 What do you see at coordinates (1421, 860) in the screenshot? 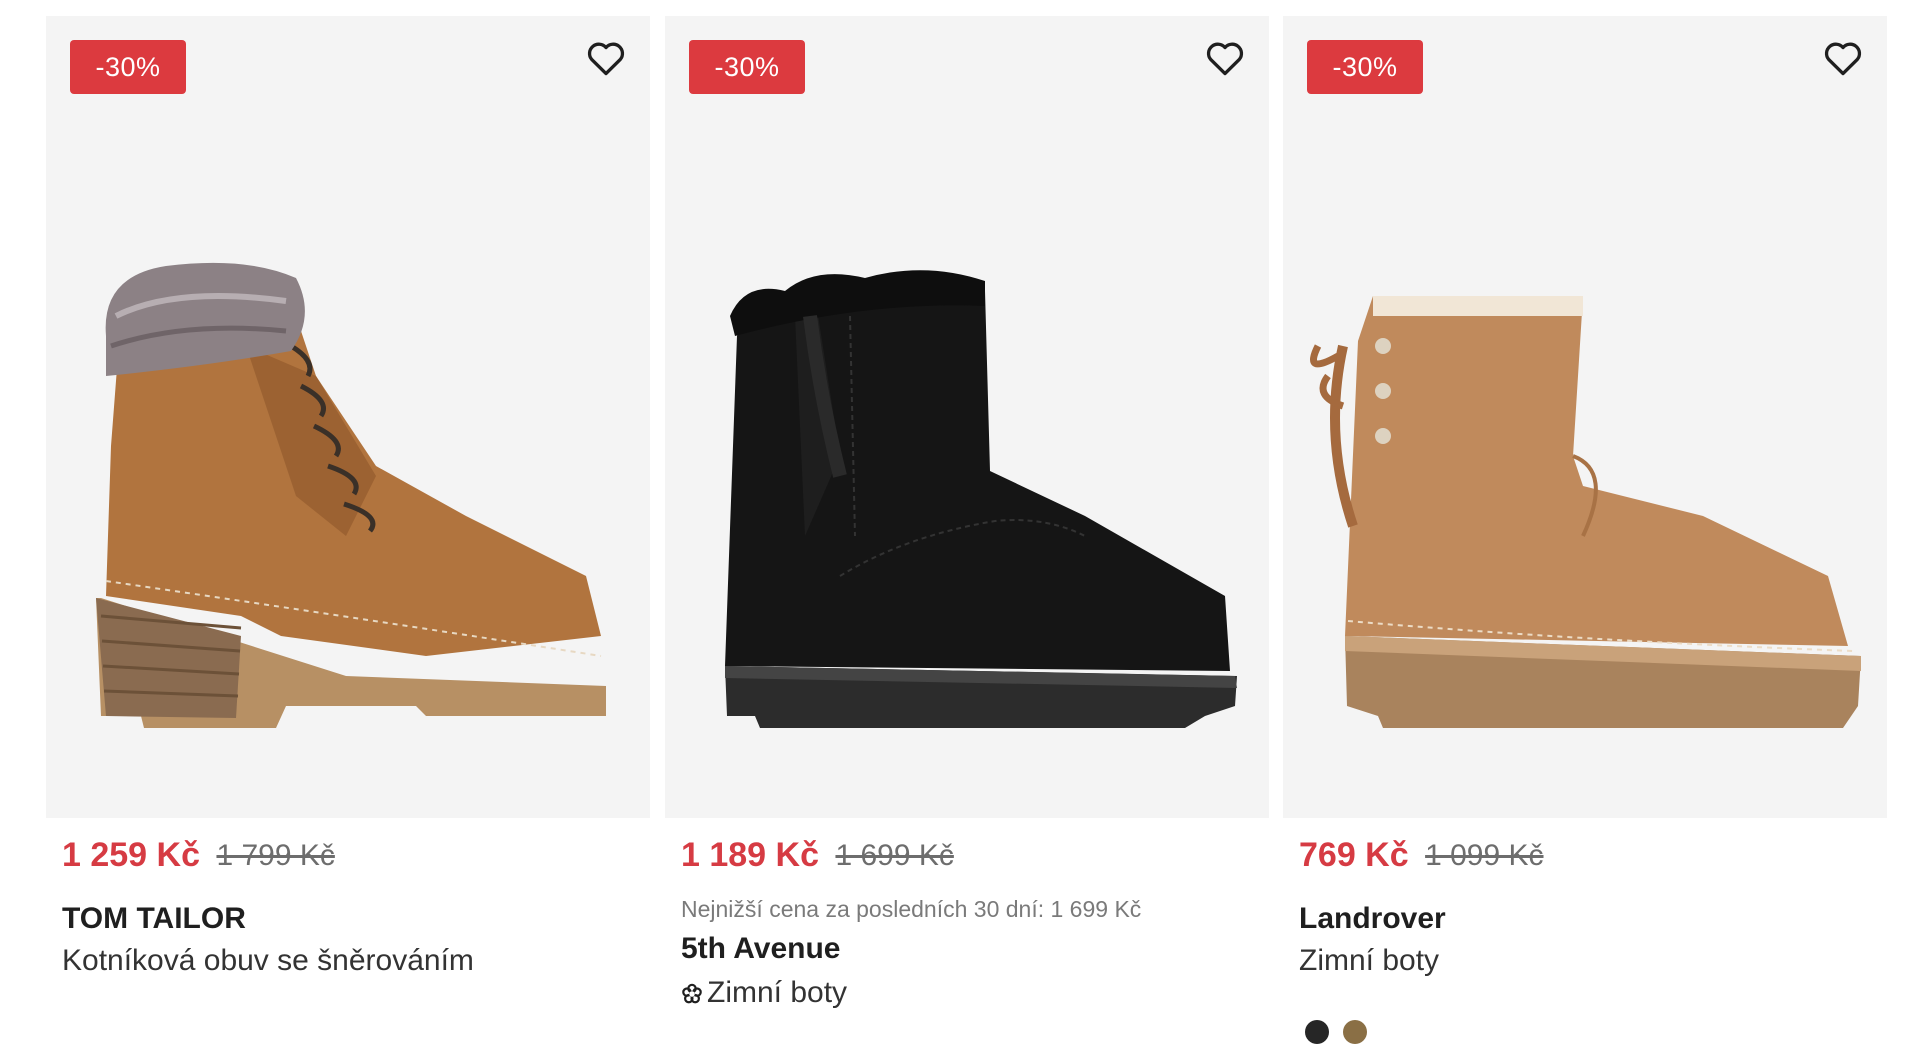
I see `price-row: 769 Kč 1 099 Kč` at bounding box center [1421, 860].